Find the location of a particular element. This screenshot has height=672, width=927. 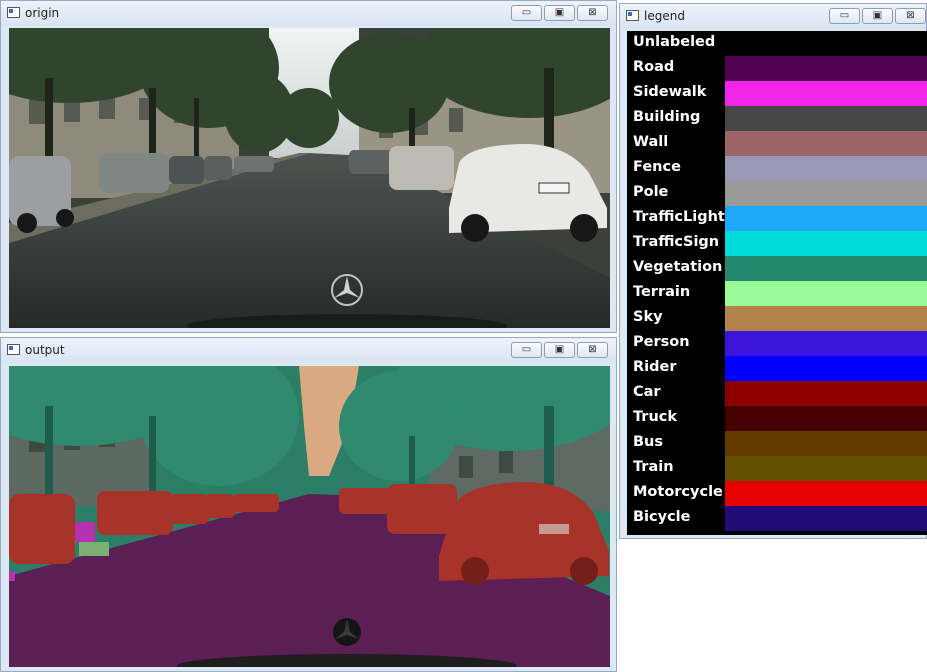

legend-item: Vegetation is located at coordinates (777, 268).